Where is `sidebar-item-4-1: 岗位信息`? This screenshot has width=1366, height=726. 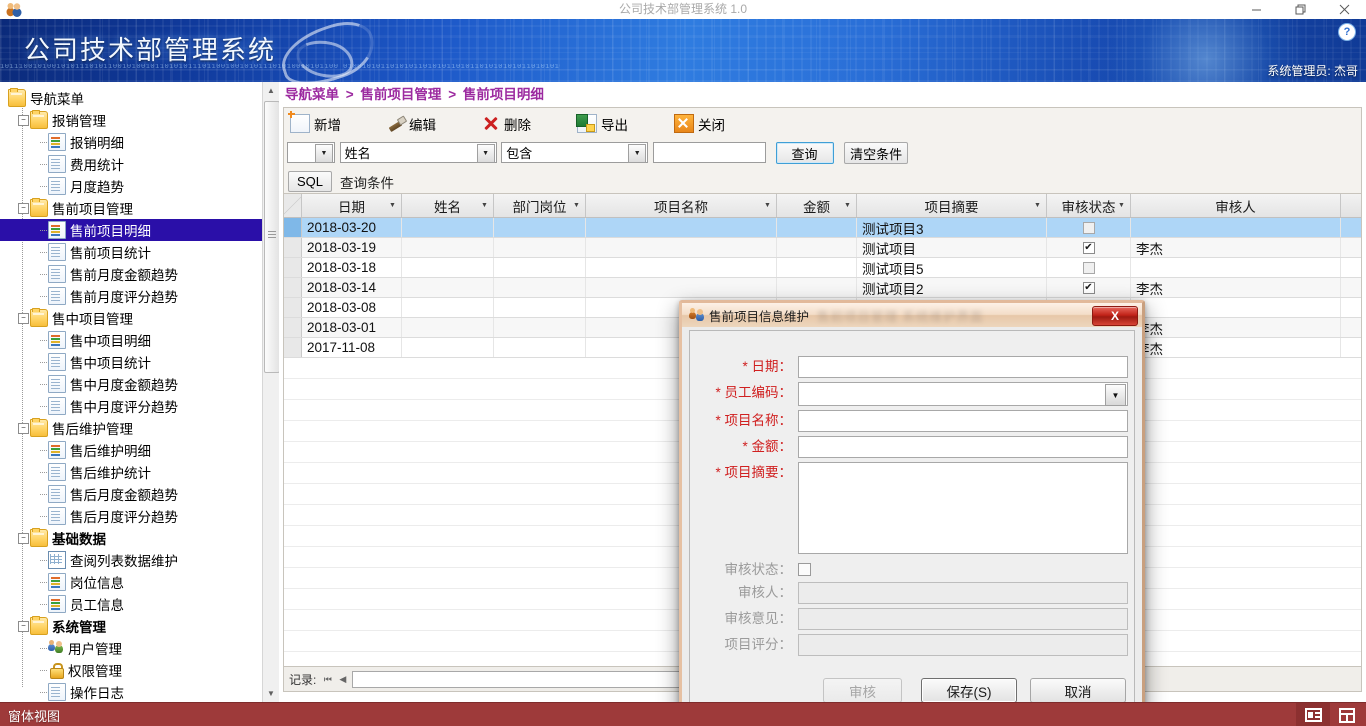
sidebar-item-4-1: 岗位信息 is located at coordinates (131, 582).